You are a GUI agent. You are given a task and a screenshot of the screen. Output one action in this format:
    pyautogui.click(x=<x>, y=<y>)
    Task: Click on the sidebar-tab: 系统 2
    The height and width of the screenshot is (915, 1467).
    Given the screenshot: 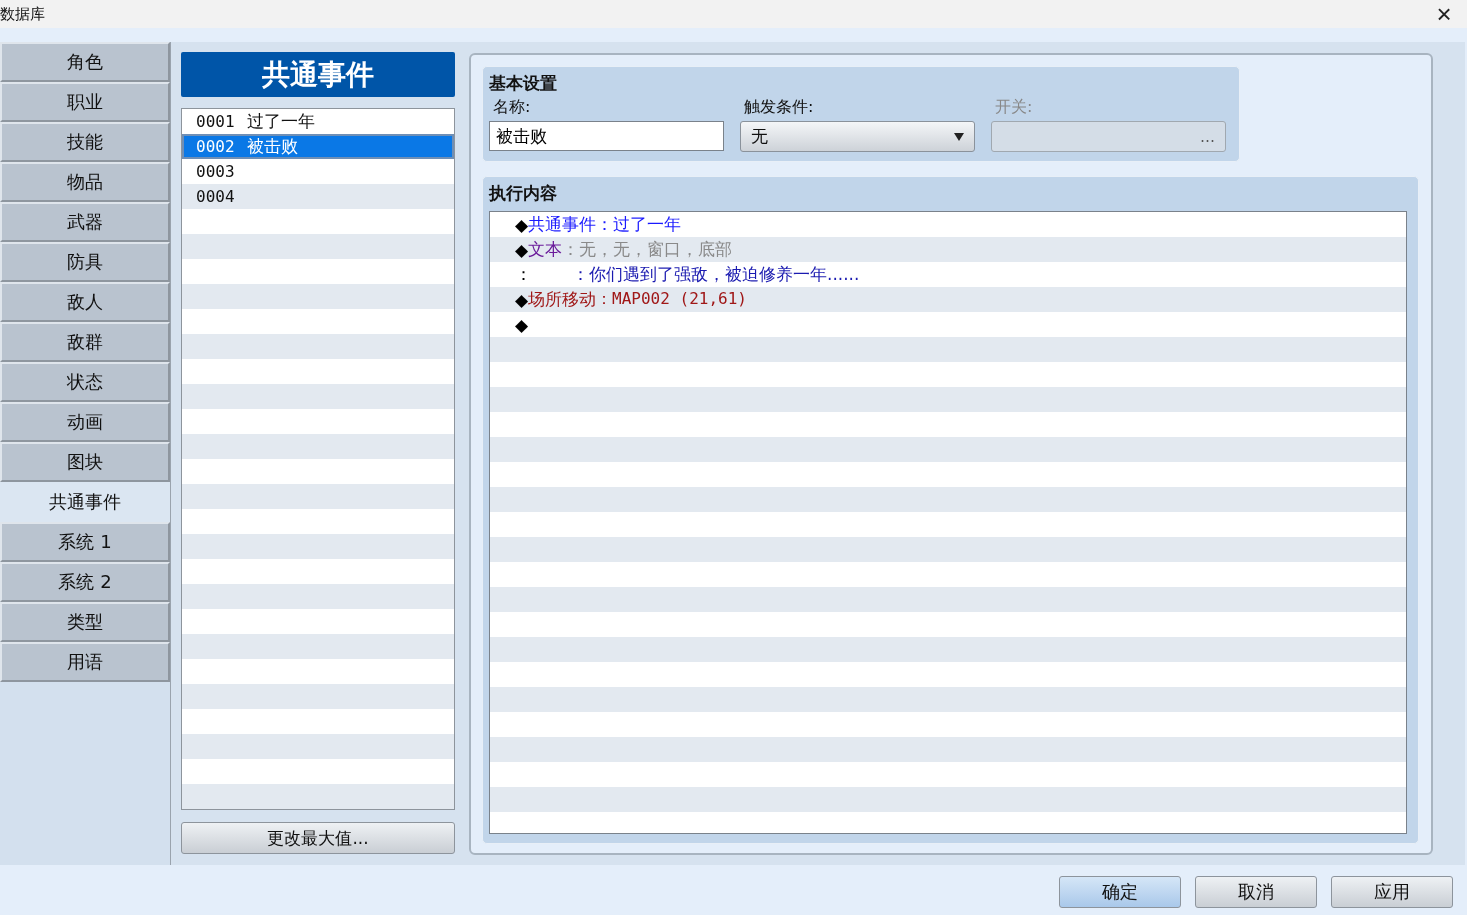 What is the action you would take?
    pyautogui.click(x=85, y=582)
    